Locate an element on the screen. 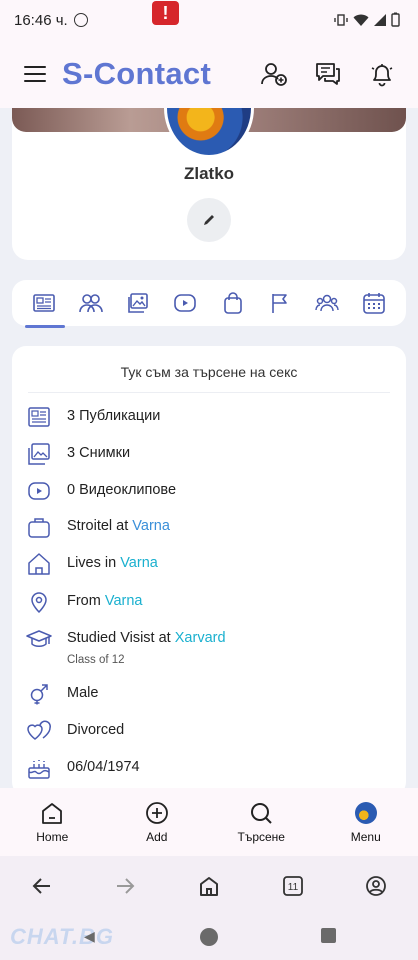 This screenshot has height=960, width=418. flag-icon is located at coordinates (279, 303).